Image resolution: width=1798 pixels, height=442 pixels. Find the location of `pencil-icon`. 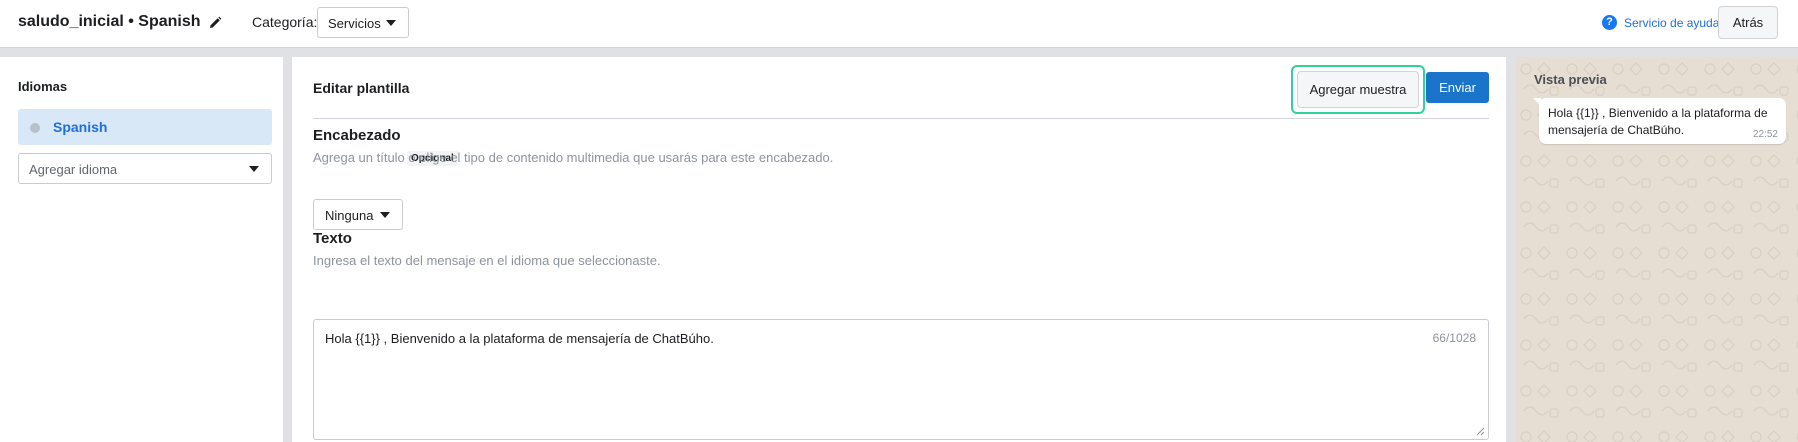

pencil-icon is located at coordinates (215, 23).